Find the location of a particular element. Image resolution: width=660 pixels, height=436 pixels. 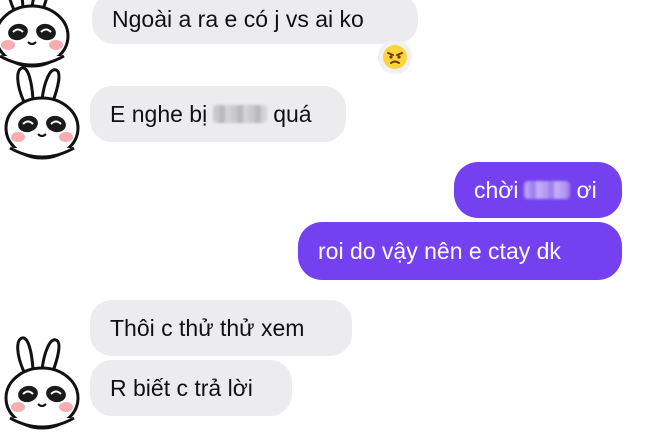

message-text-before: E nghe bị is located at coordinates (159, 113).